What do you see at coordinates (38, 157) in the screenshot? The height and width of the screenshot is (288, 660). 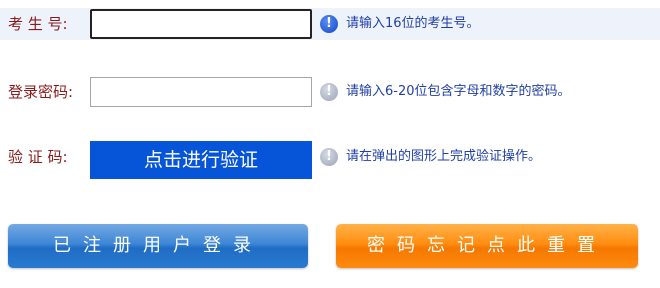 I see `captcha-label: 验 证 码:` at bounding box center [38, 157].